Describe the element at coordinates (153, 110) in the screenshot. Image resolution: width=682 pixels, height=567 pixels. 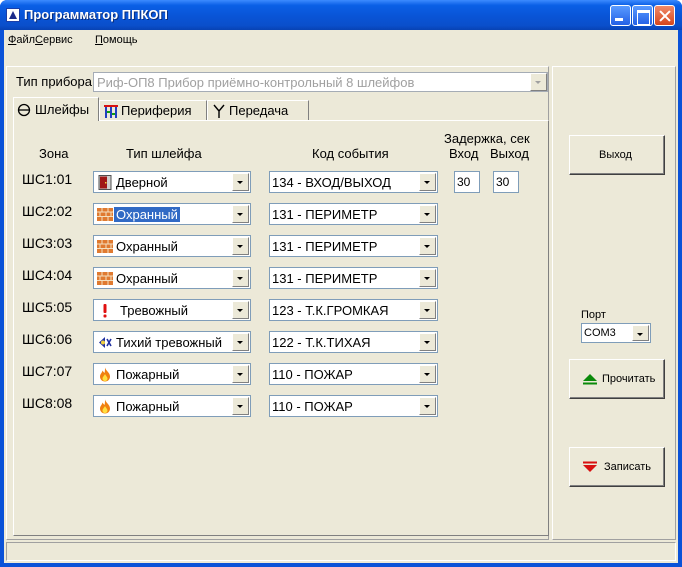
I see `tab-peripherals: Периферия` at that location.